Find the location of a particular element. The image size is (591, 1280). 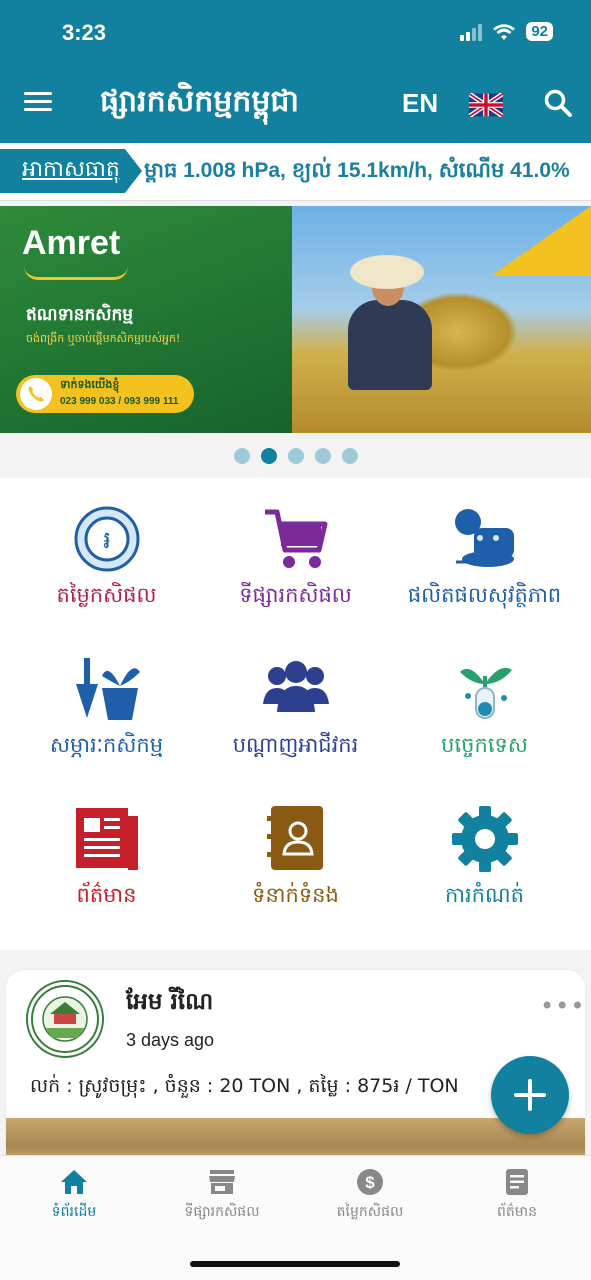

avatar is located at coordinates (65, 1019).